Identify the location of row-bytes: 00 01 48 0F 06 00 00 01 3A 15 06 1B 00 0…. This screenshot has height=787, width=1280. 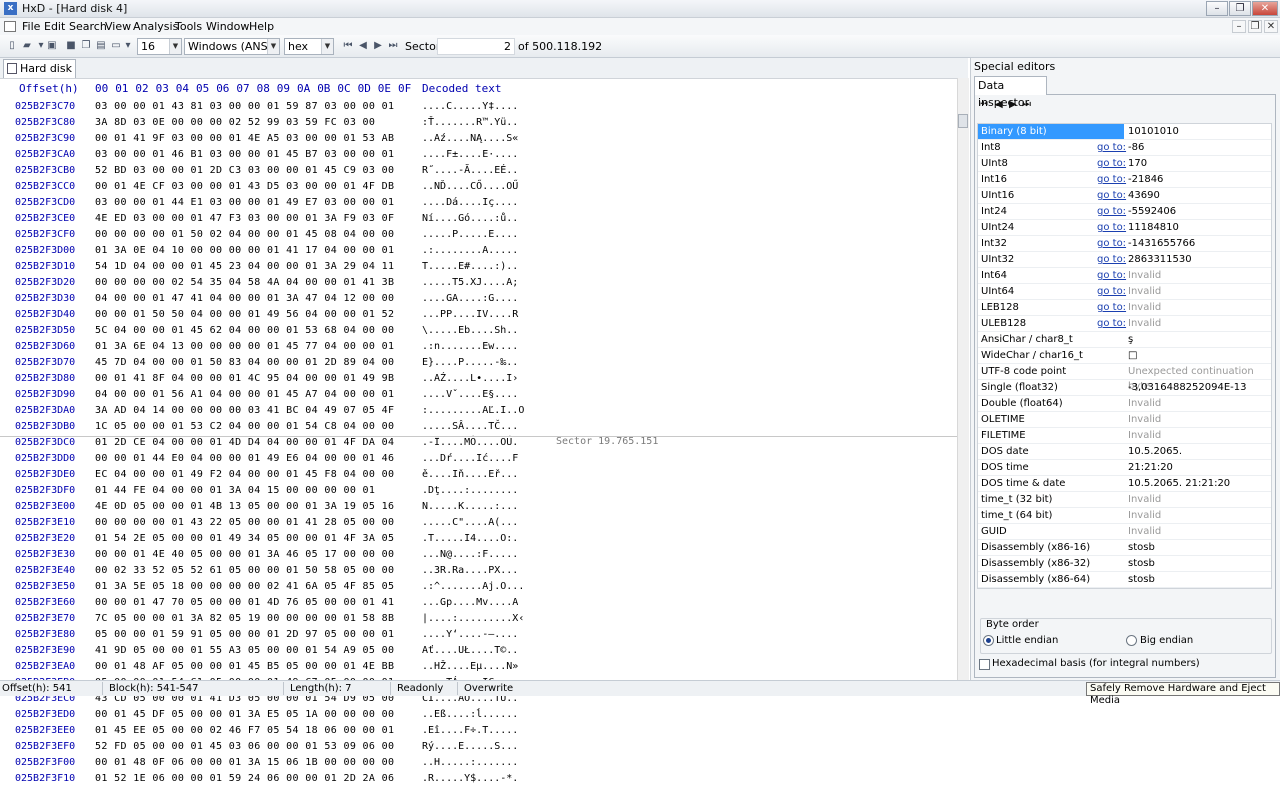
(244, 763).